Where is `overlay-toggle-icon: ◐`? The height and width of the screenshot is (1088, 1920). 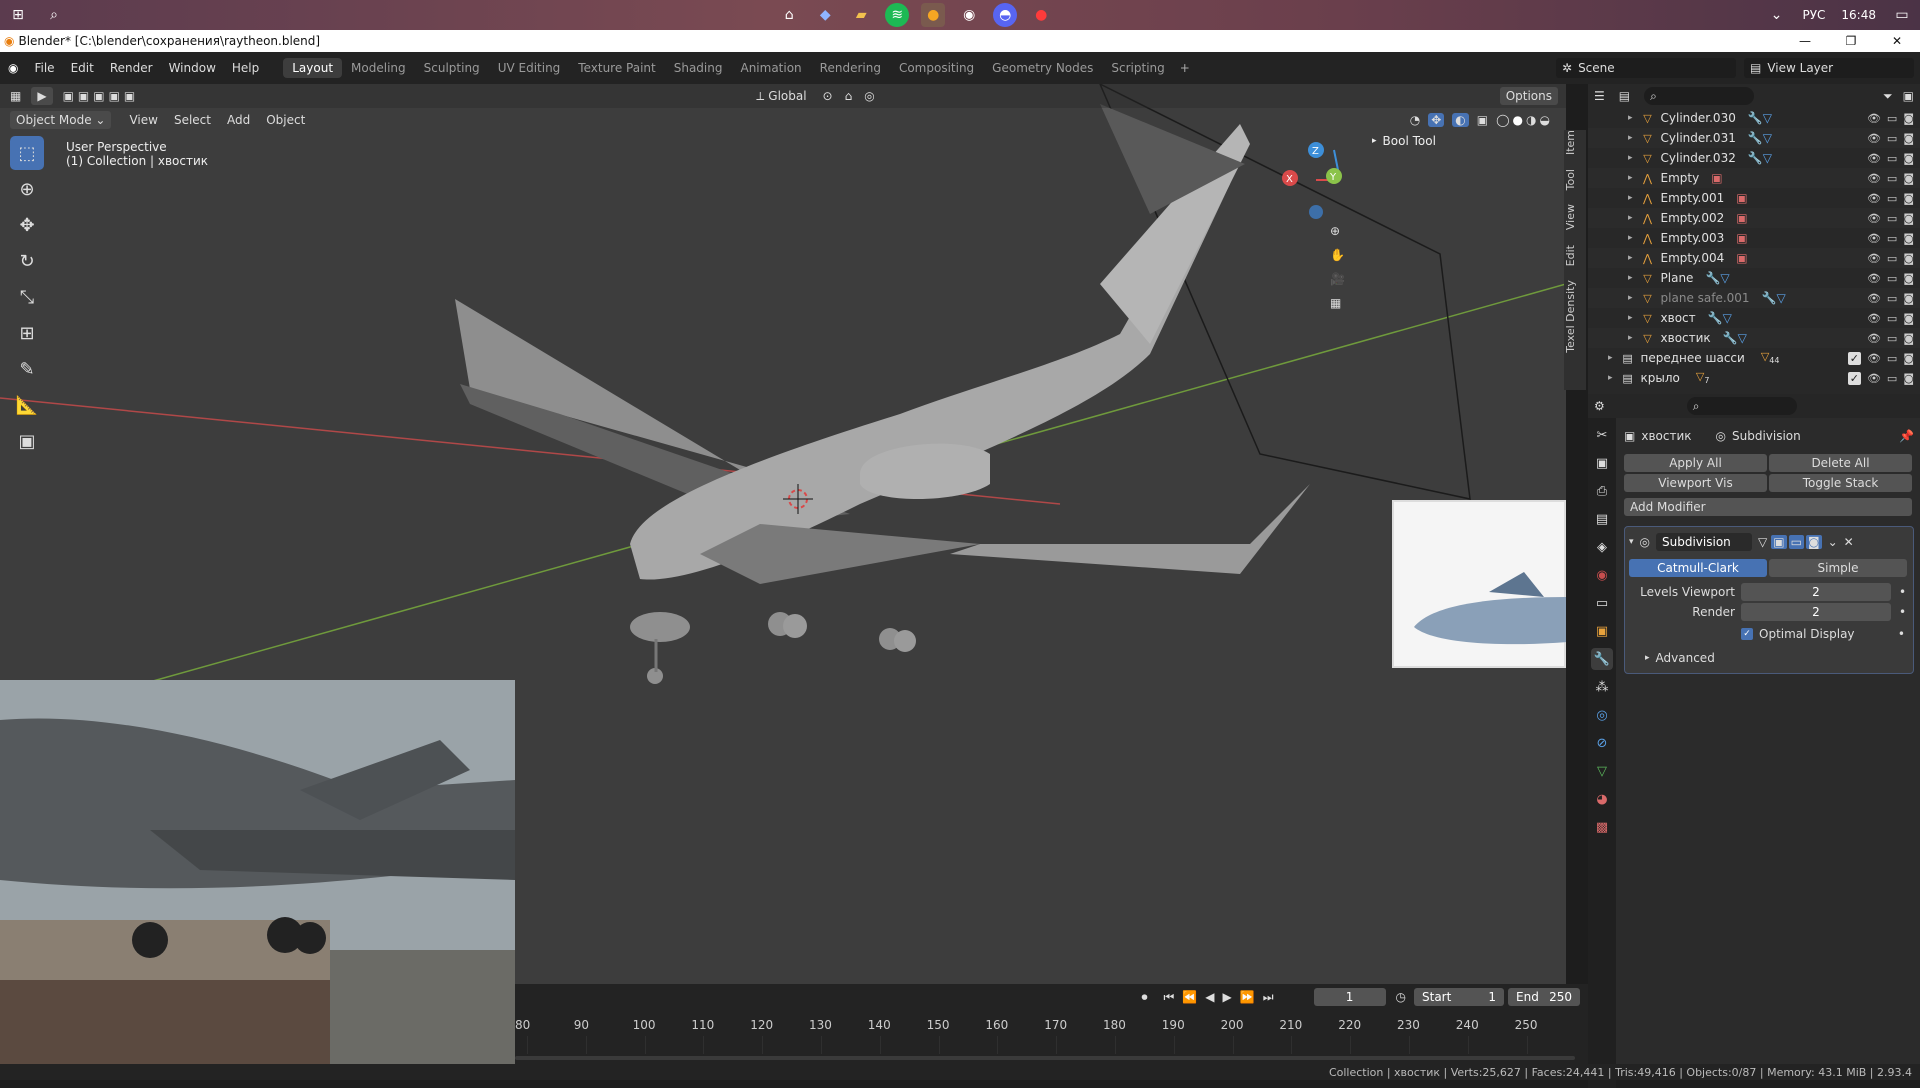
overlay-toggle-icon: ◐ is located at coordinates (1460, 120).